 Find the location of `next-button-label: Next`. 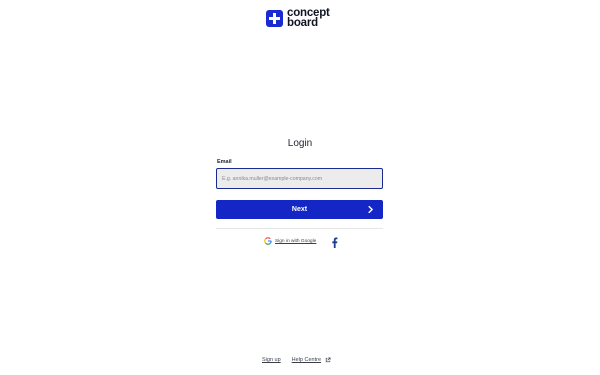

next-button-label: Next is located at coordinates (299, 209).